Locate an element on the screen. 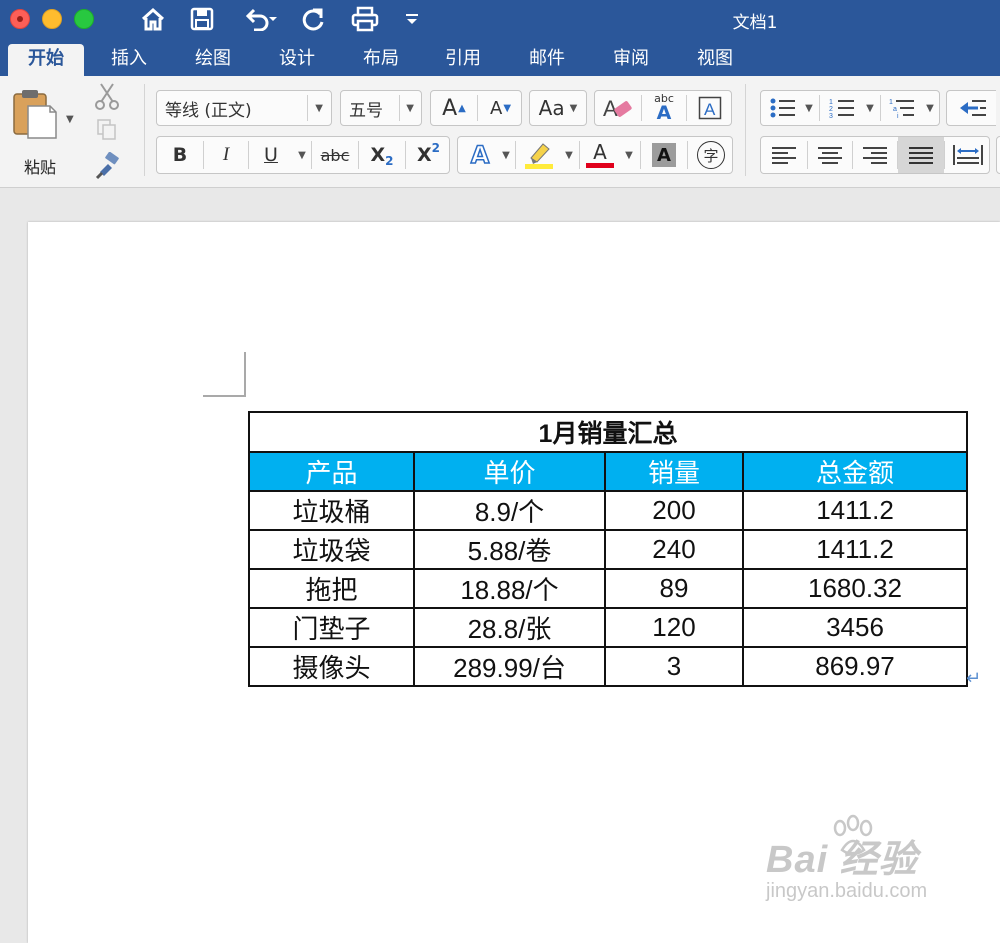 The width and height of the screenshot is (1000, 943). table-cell: 18.88/个 is located at coordinates (509, 588).